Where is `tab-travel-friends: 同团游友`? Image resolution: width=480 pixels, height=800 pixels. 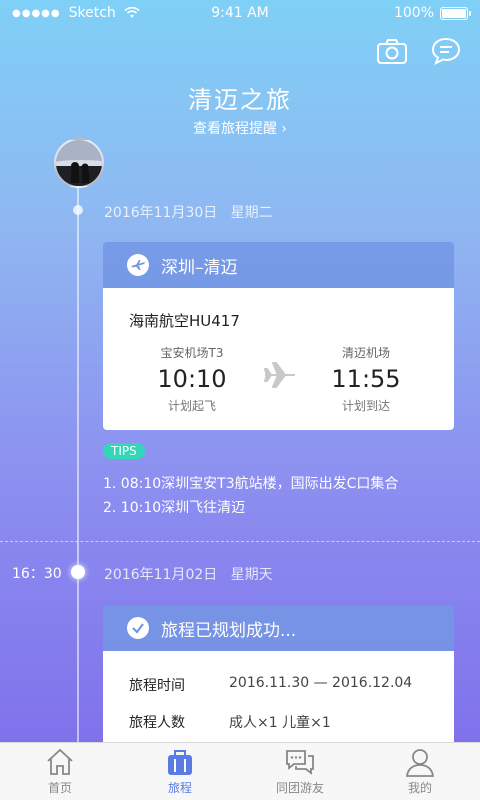
tab-travel-friends: 同团游友 is located at coordinates (300, 771).